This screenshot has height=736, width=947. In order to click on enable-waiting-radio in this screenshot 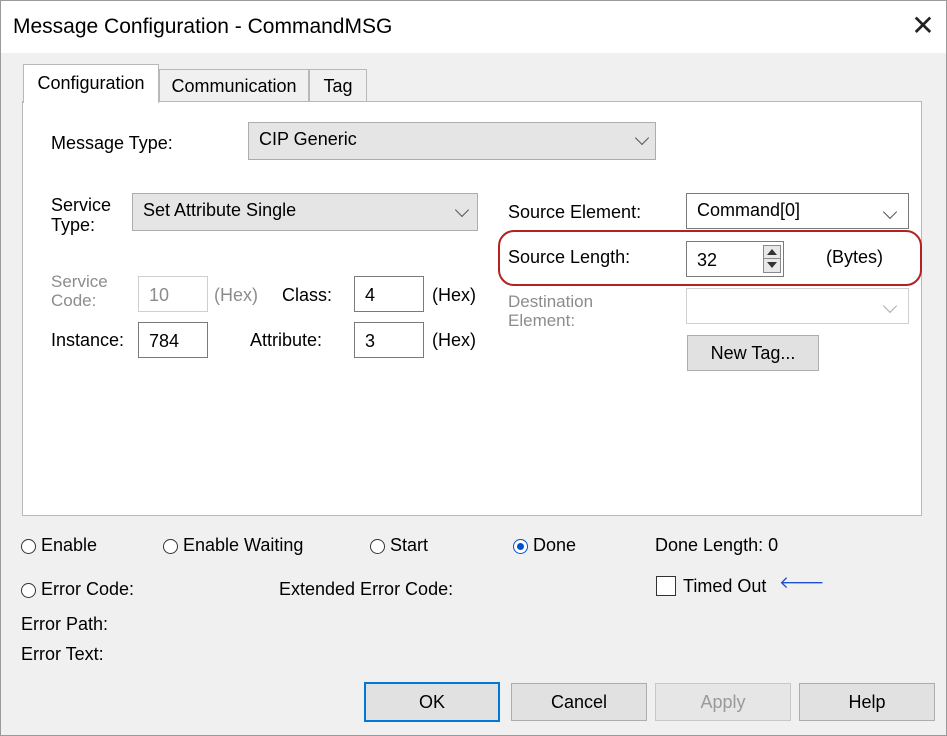, I will do `click(170, 546)`.